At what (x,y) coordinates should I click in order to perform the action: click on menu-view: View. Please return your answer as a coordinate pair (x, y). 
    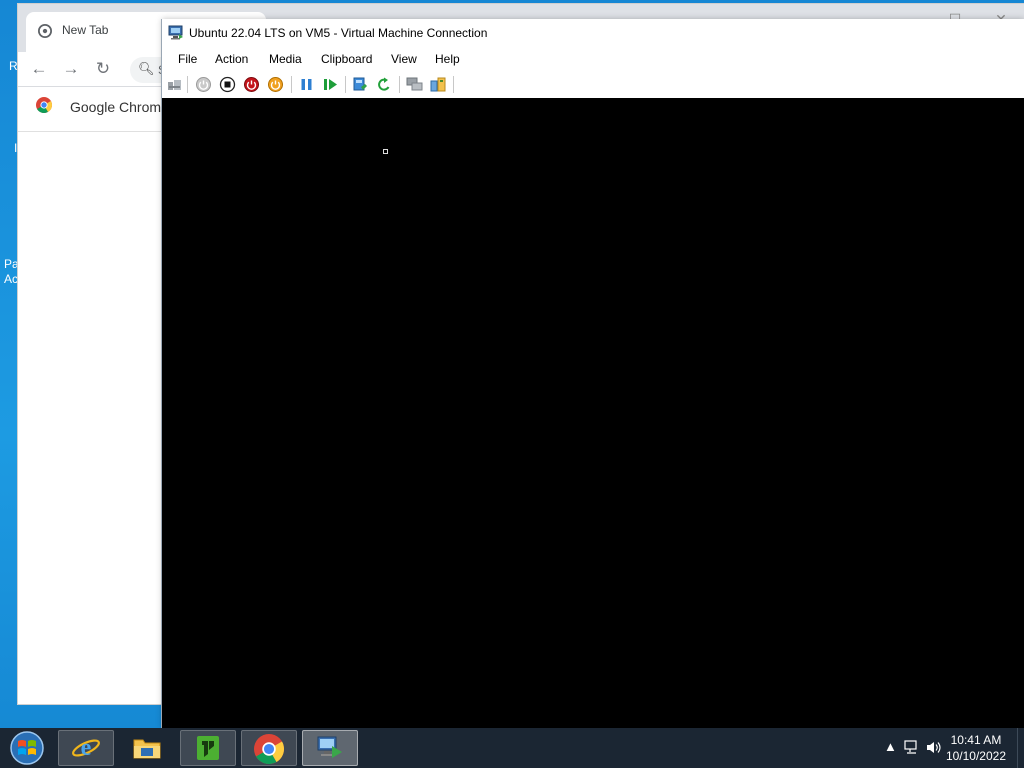
    Looking at the image, I should click on (404, 59).